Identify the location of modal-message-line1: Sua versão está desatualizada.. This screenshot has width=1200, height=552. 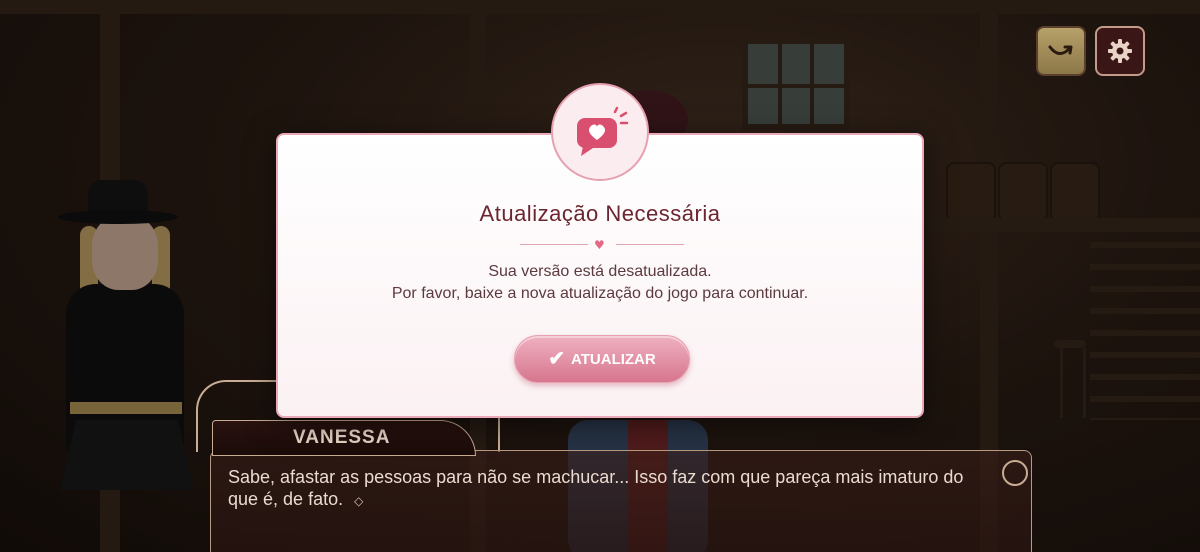
(600, 271).